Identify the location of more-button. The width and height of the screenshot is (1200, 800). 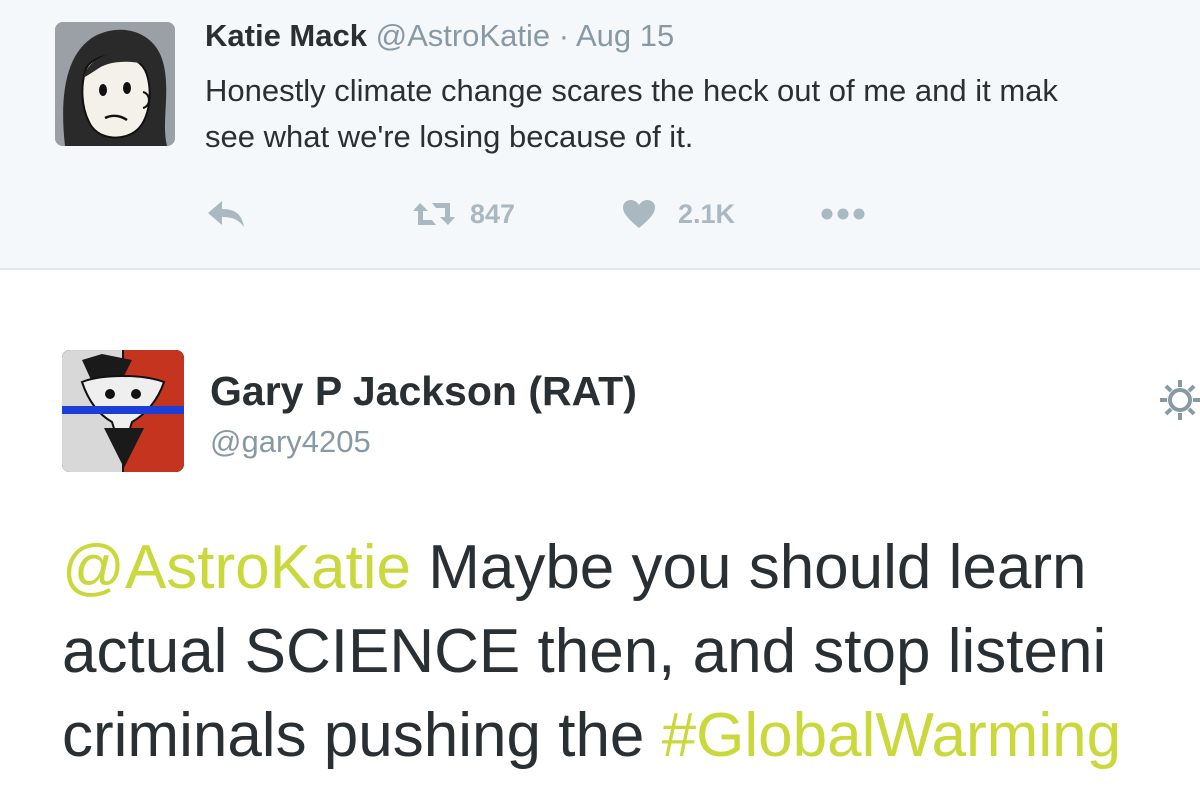
(843, 214).